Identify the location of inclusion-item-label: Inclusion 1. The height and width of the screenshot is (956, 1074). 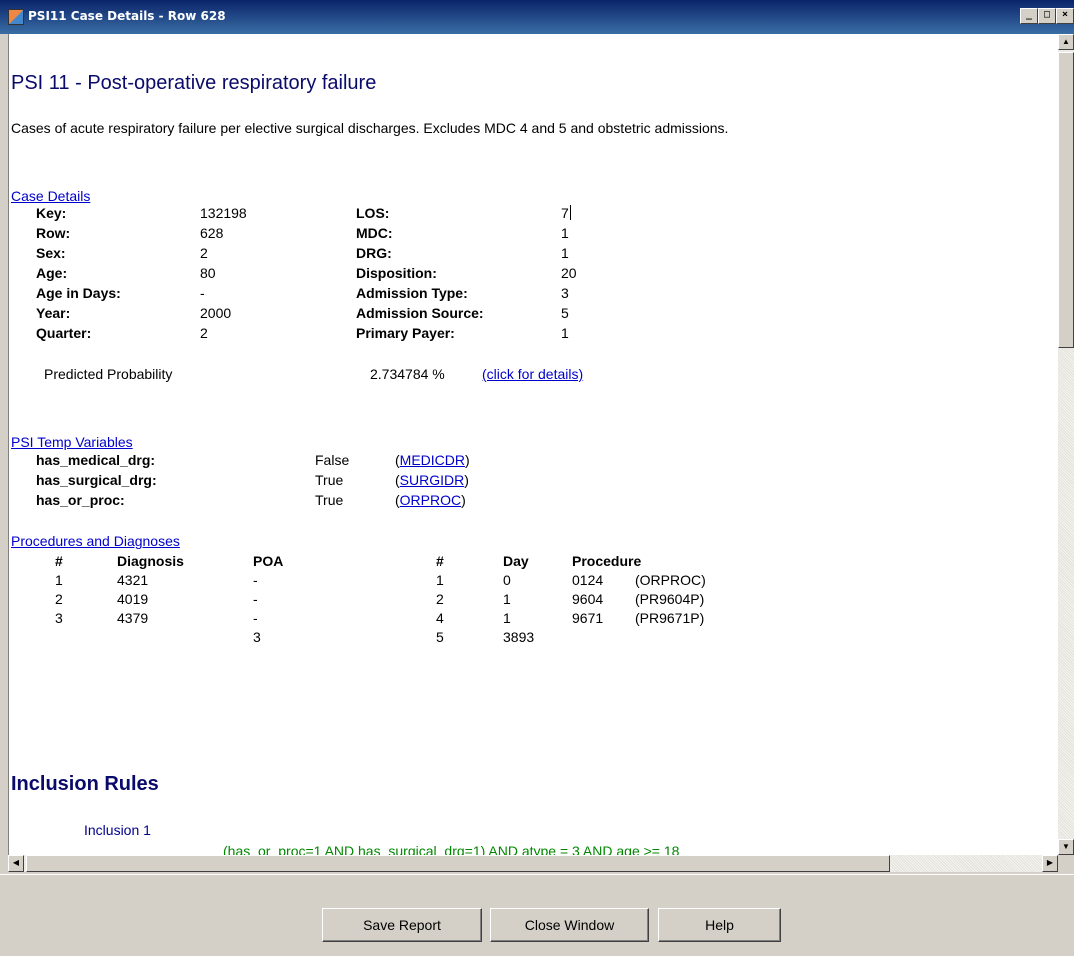
(117, 830).